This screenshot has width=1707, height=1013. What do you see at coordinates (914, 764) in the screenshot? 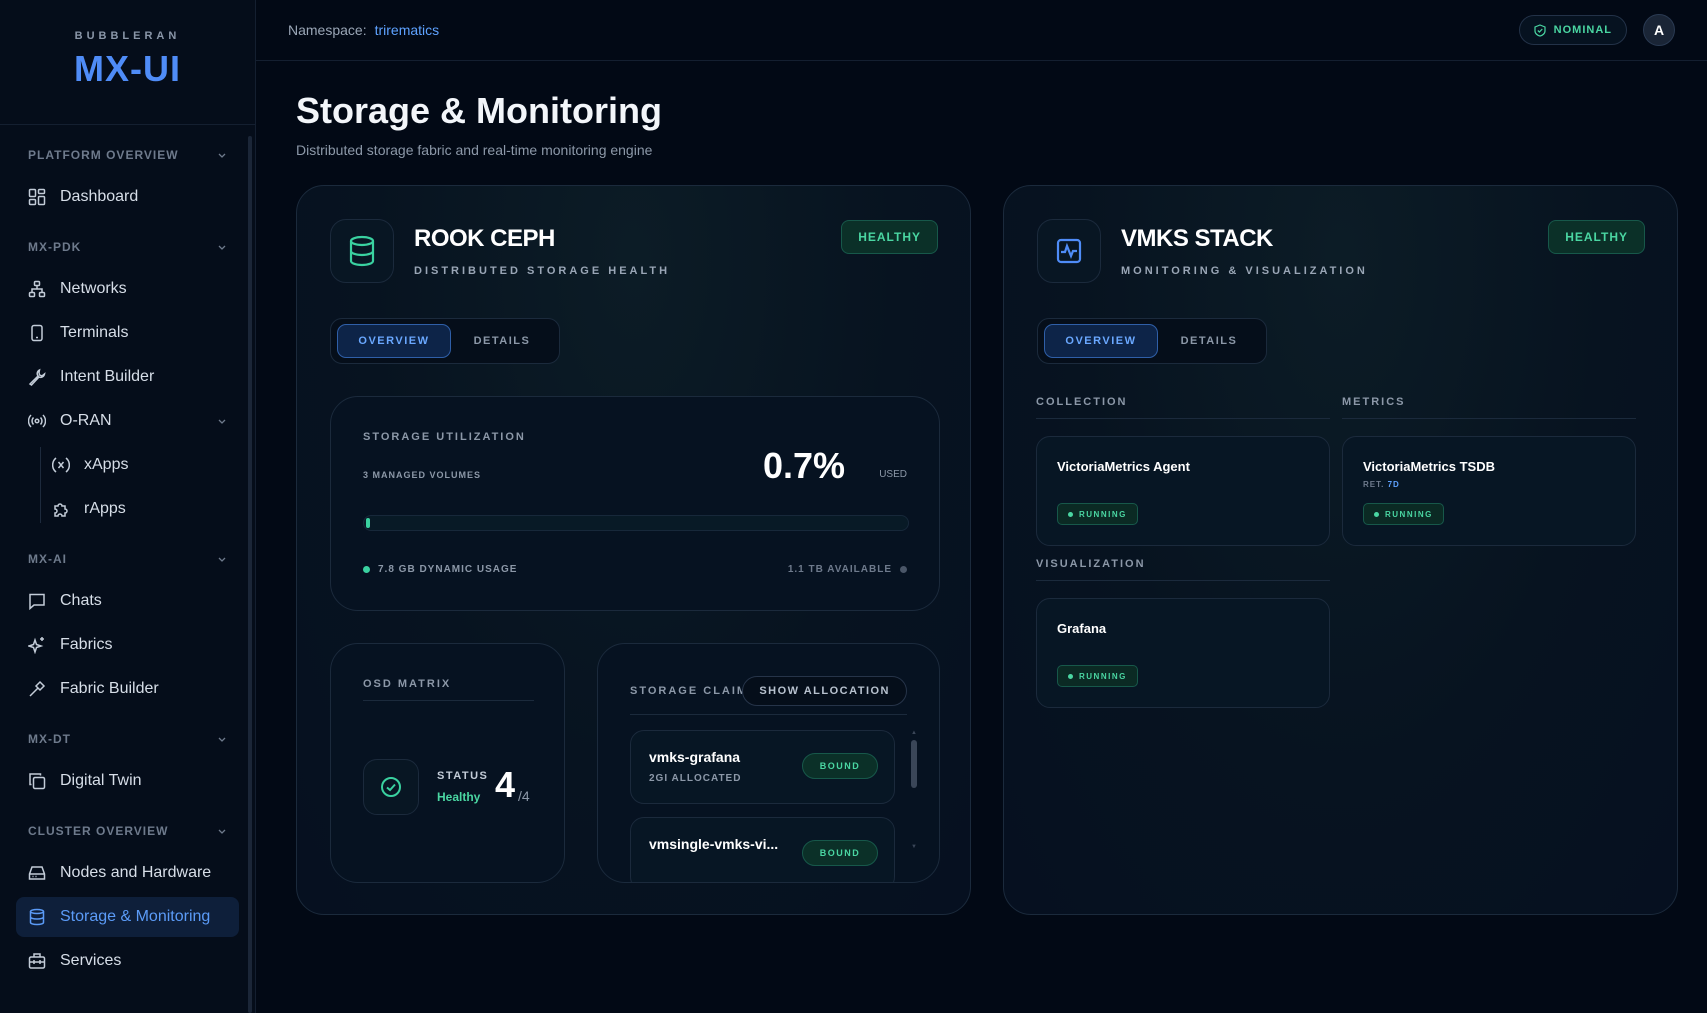
I see `claims-scrollbar` at bounding box center [914, 764].